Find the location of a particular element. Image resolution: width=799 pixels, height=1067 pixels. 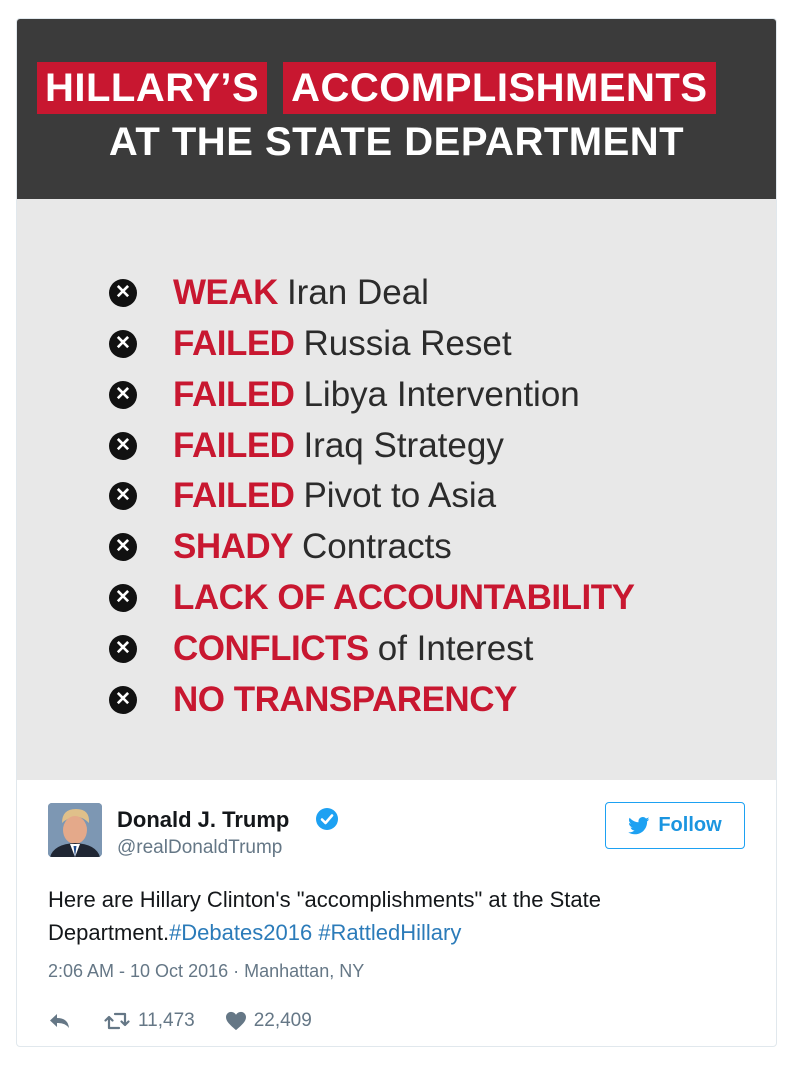

user-handle: @realDonaldTrump is located at coordinates (199, 848).